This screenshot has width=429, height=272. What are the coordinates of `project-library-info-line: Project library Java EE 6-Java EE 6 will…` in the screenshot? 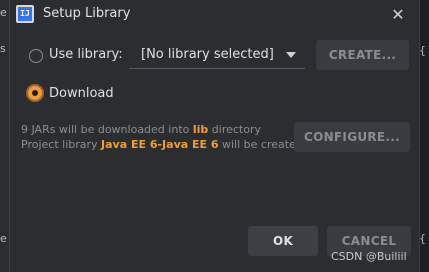 It's located at (162, 144).